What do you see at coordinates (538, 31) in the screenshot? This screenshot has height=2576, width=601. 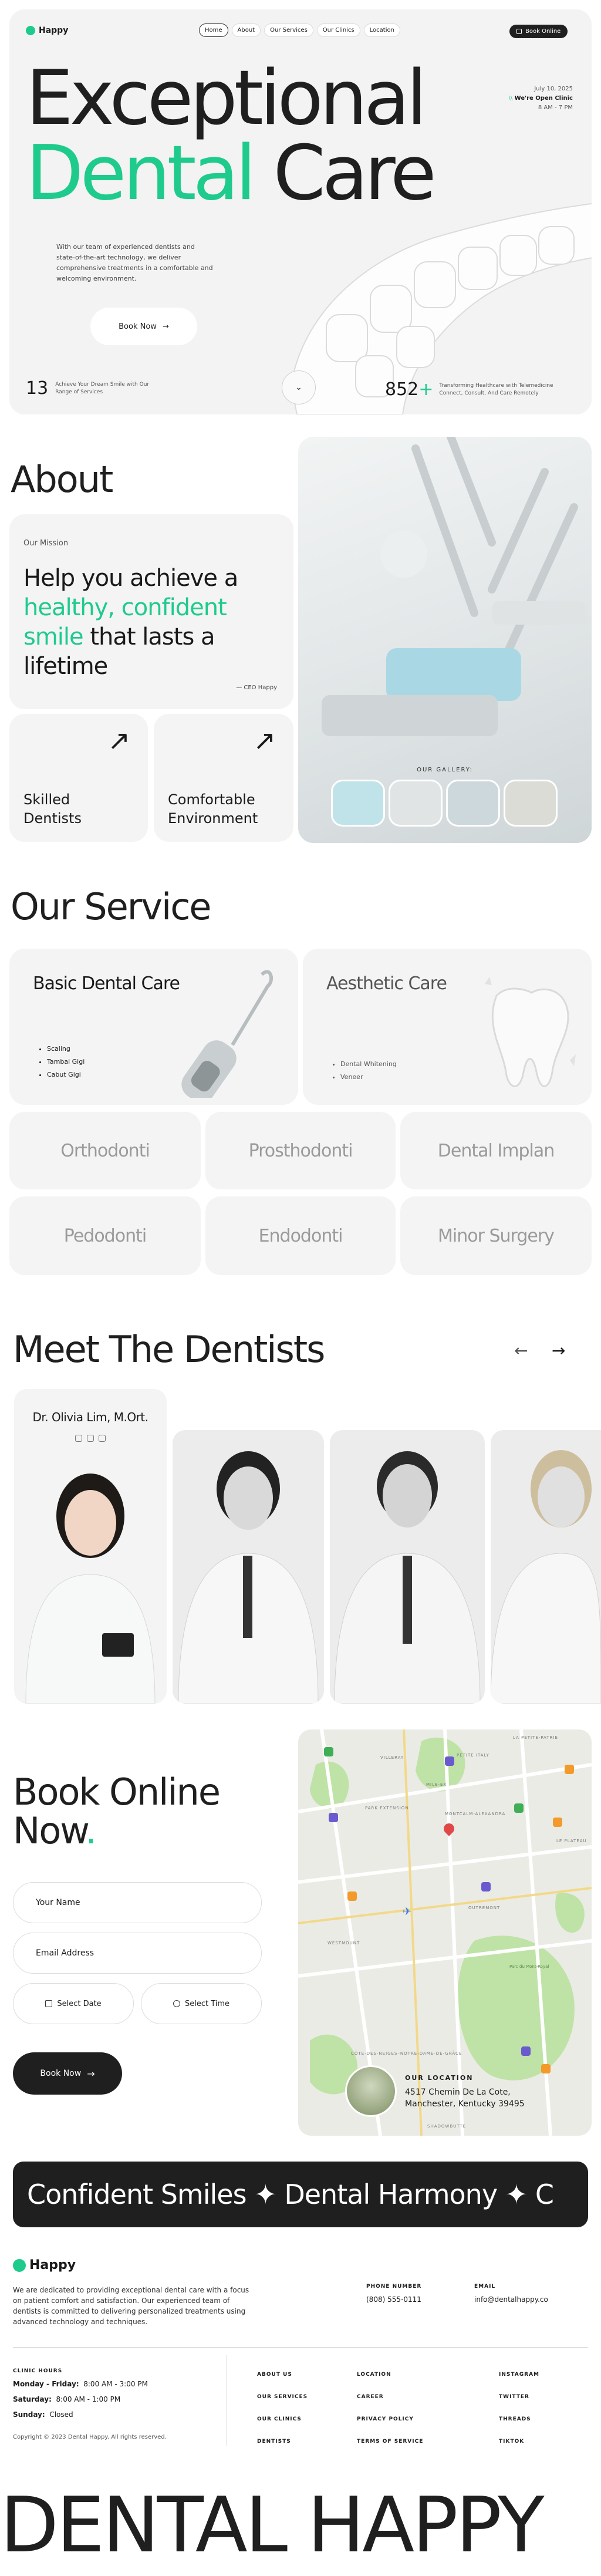 I see `book-online-button: Book Online` at bounding box center [538, 31].